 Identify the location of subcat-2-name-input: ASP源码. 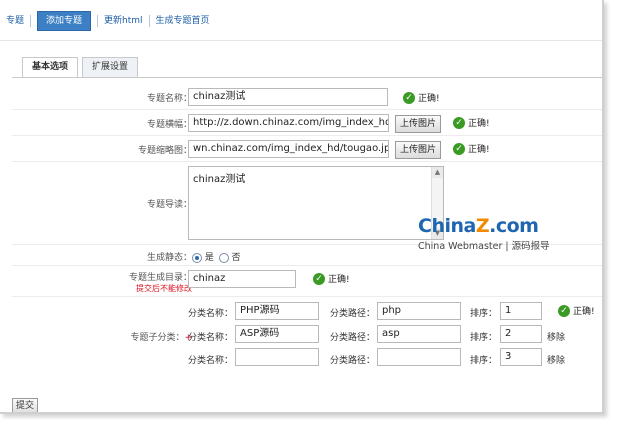
(277, 334).